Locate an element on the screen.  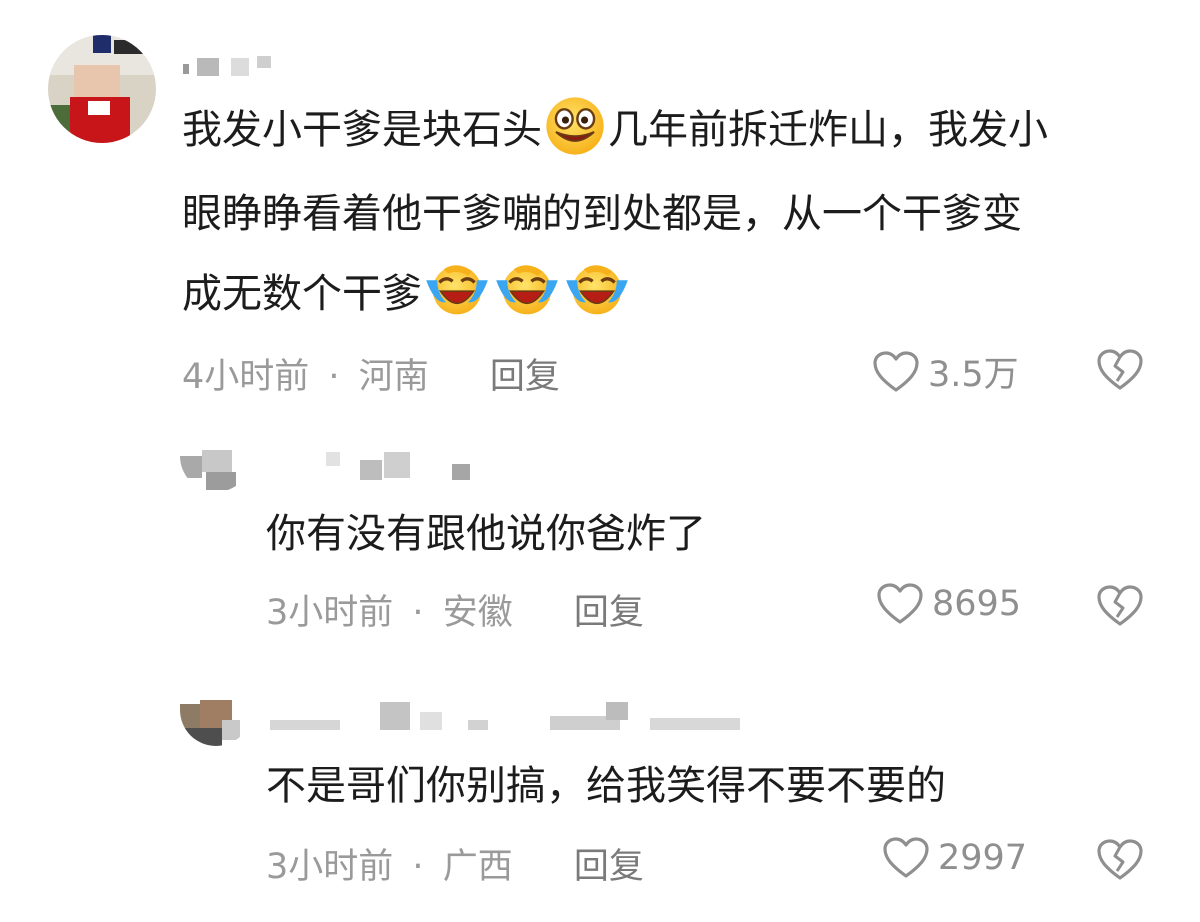
comment-text: 成无数个干爹 is located at coordinates (407, 294).